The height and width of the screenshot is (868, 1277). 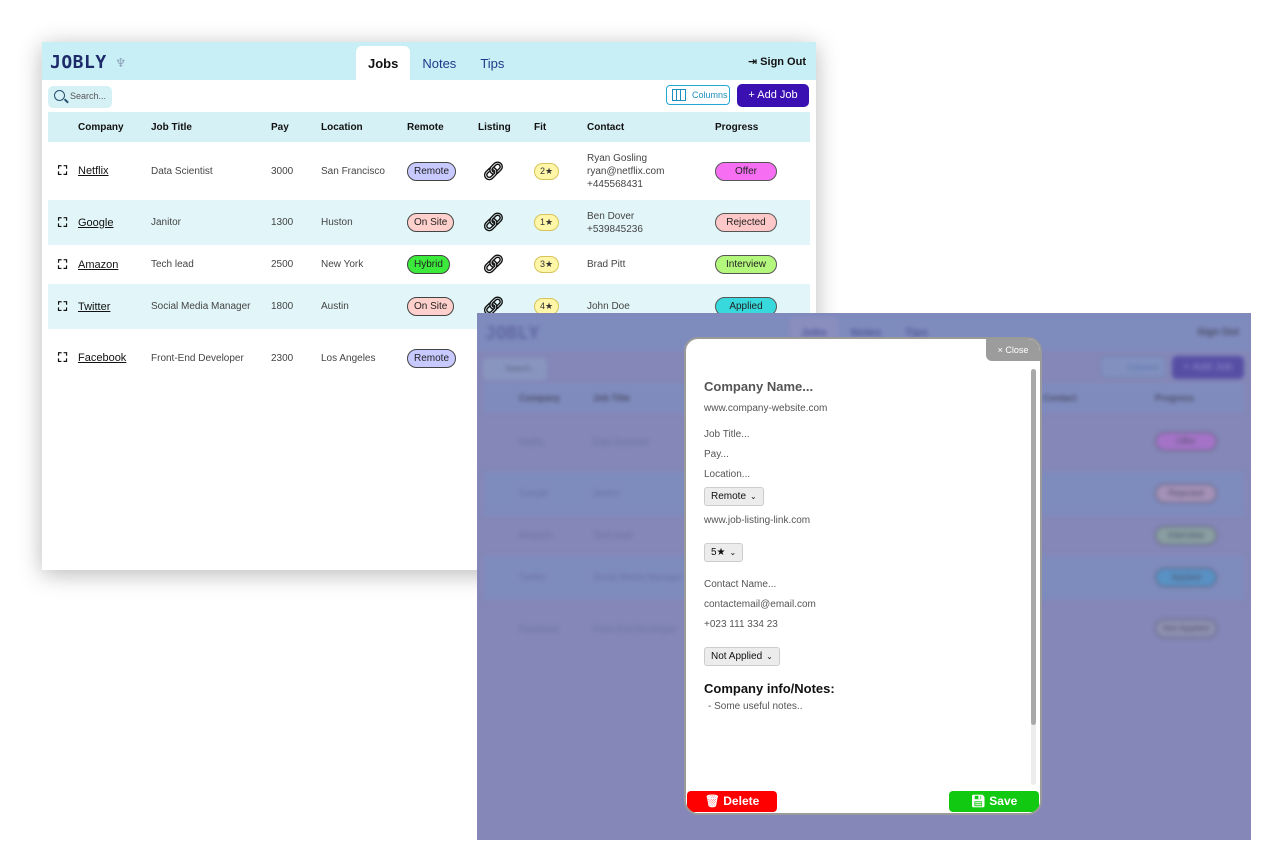 I want to click on location-cell: Austin, so click(x=364, y=306).